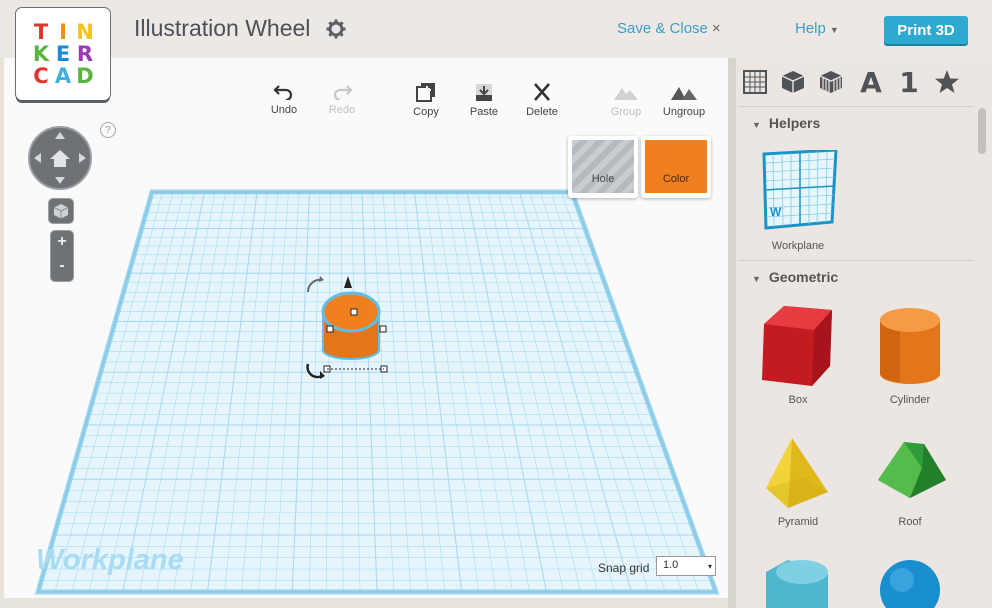  I want to click on canvas-edge, so click(732, 333).